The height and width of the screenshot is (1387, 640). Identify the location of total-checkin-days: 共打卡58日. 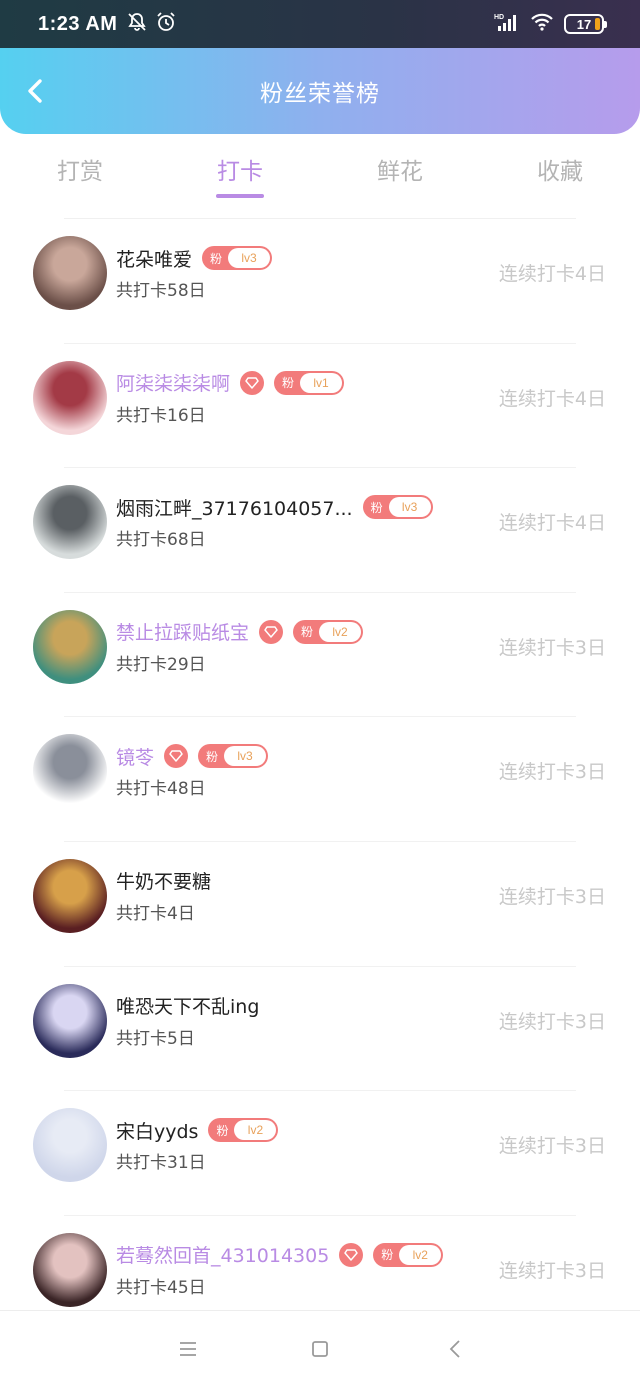
(161, 291).